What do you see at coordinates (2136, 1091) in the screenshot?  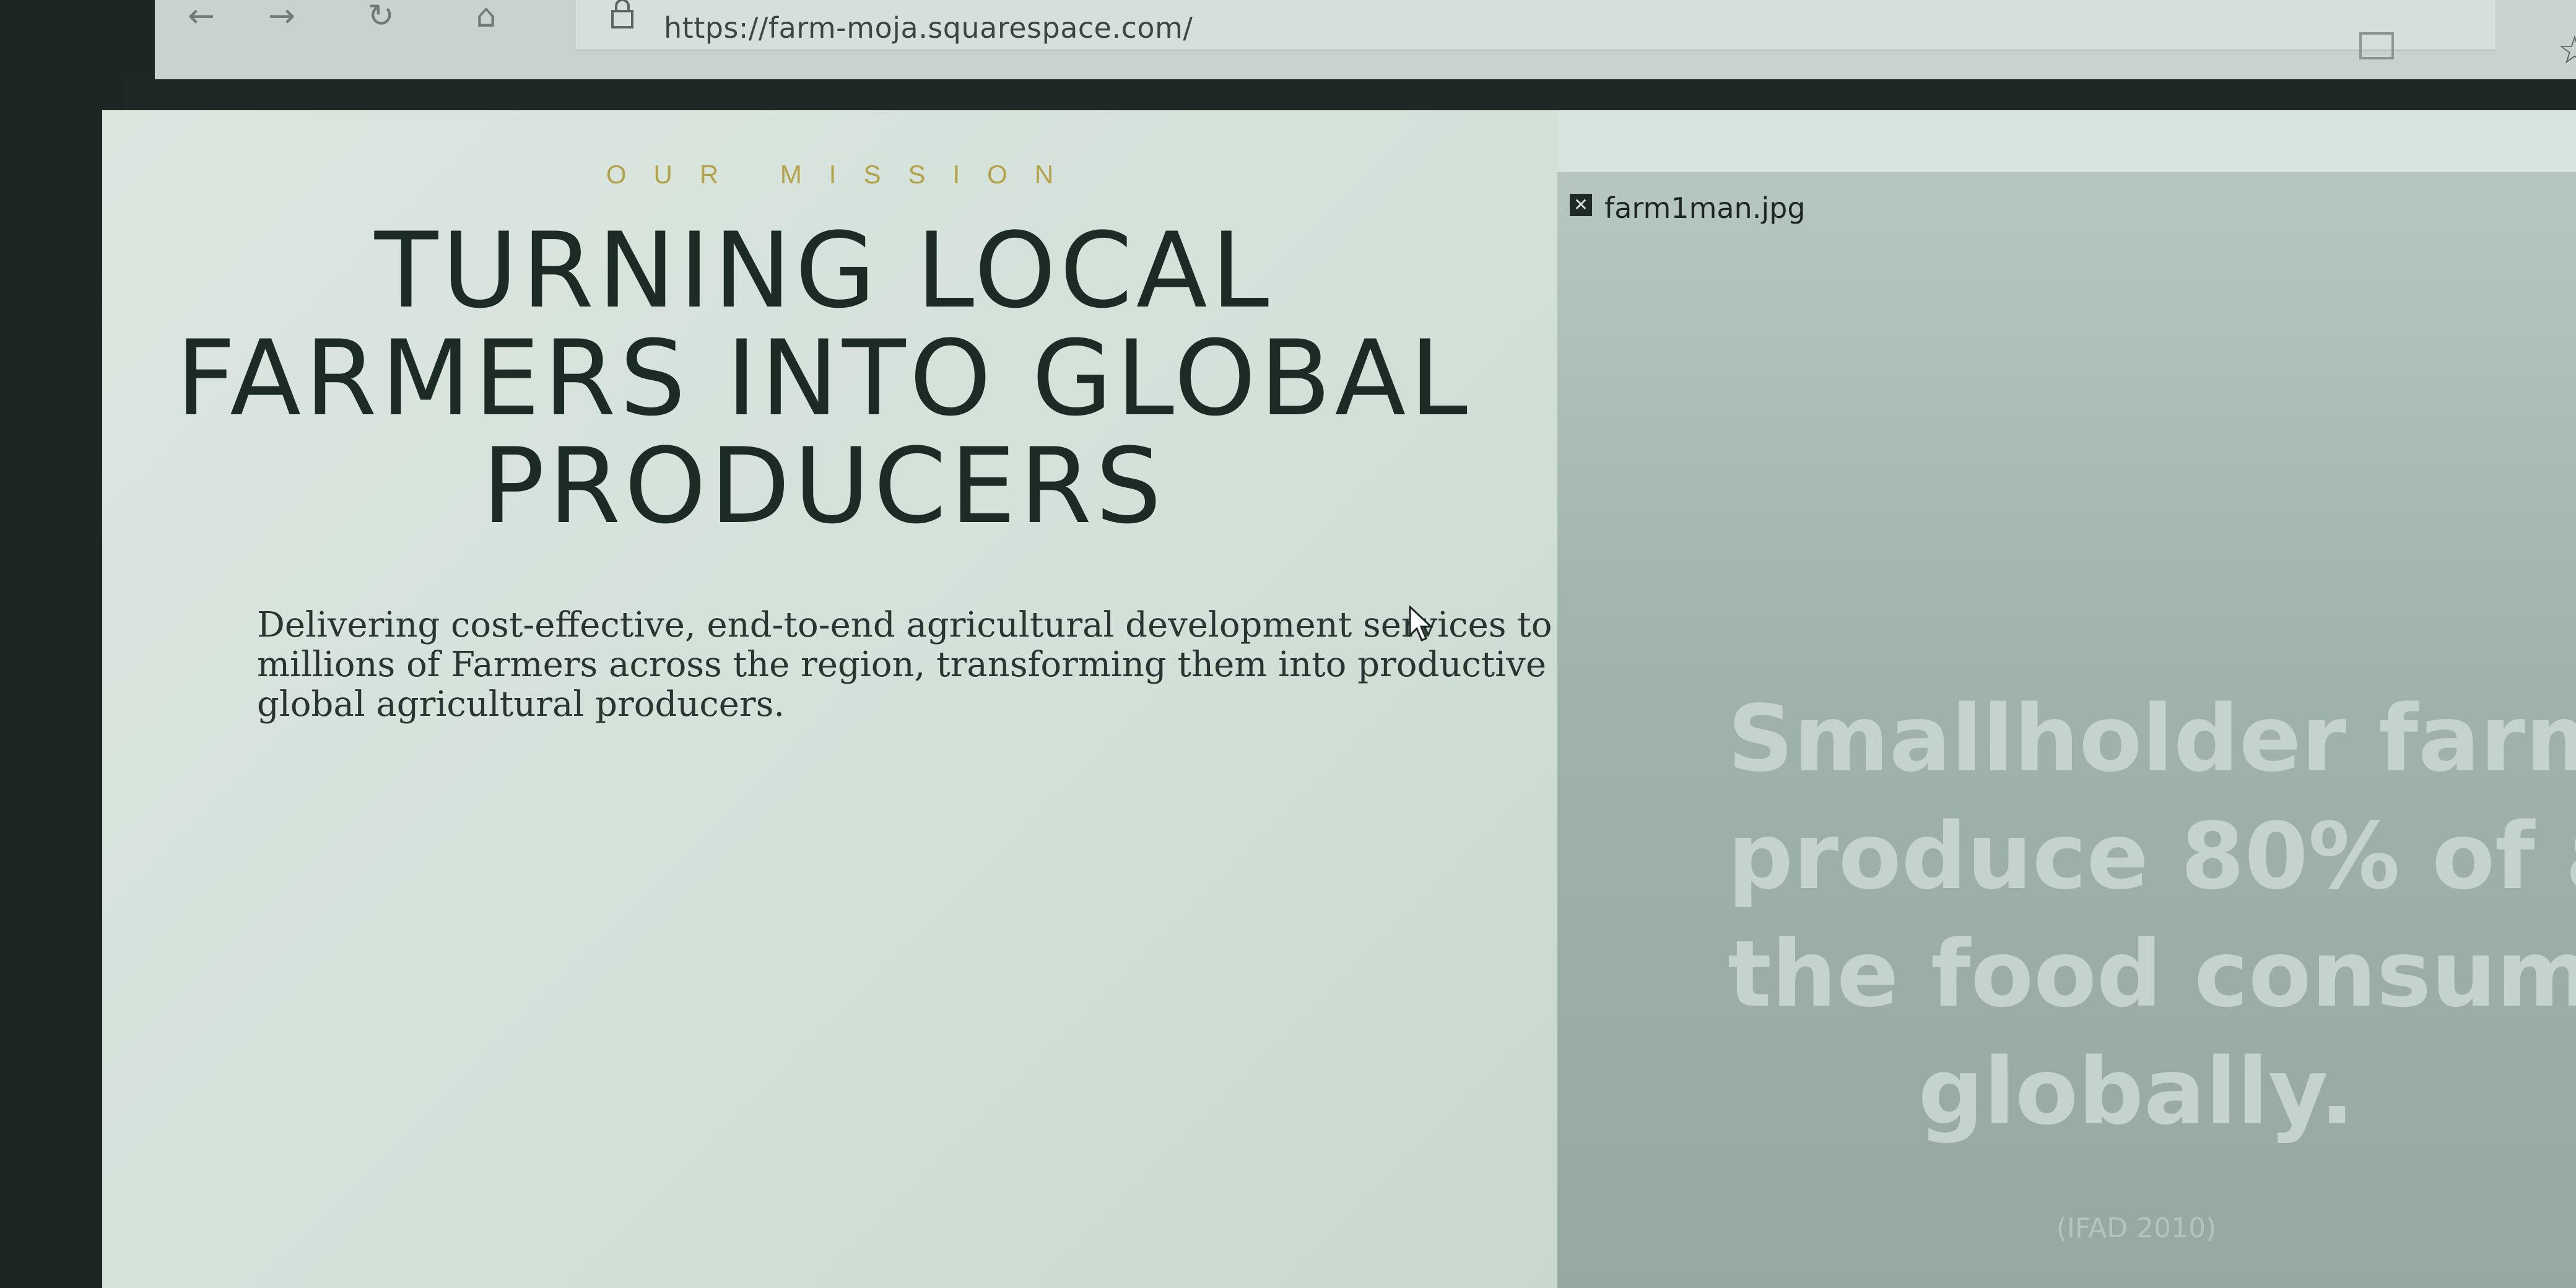 I see `quote-line: globally.` at bounding box center [2136, 1091].